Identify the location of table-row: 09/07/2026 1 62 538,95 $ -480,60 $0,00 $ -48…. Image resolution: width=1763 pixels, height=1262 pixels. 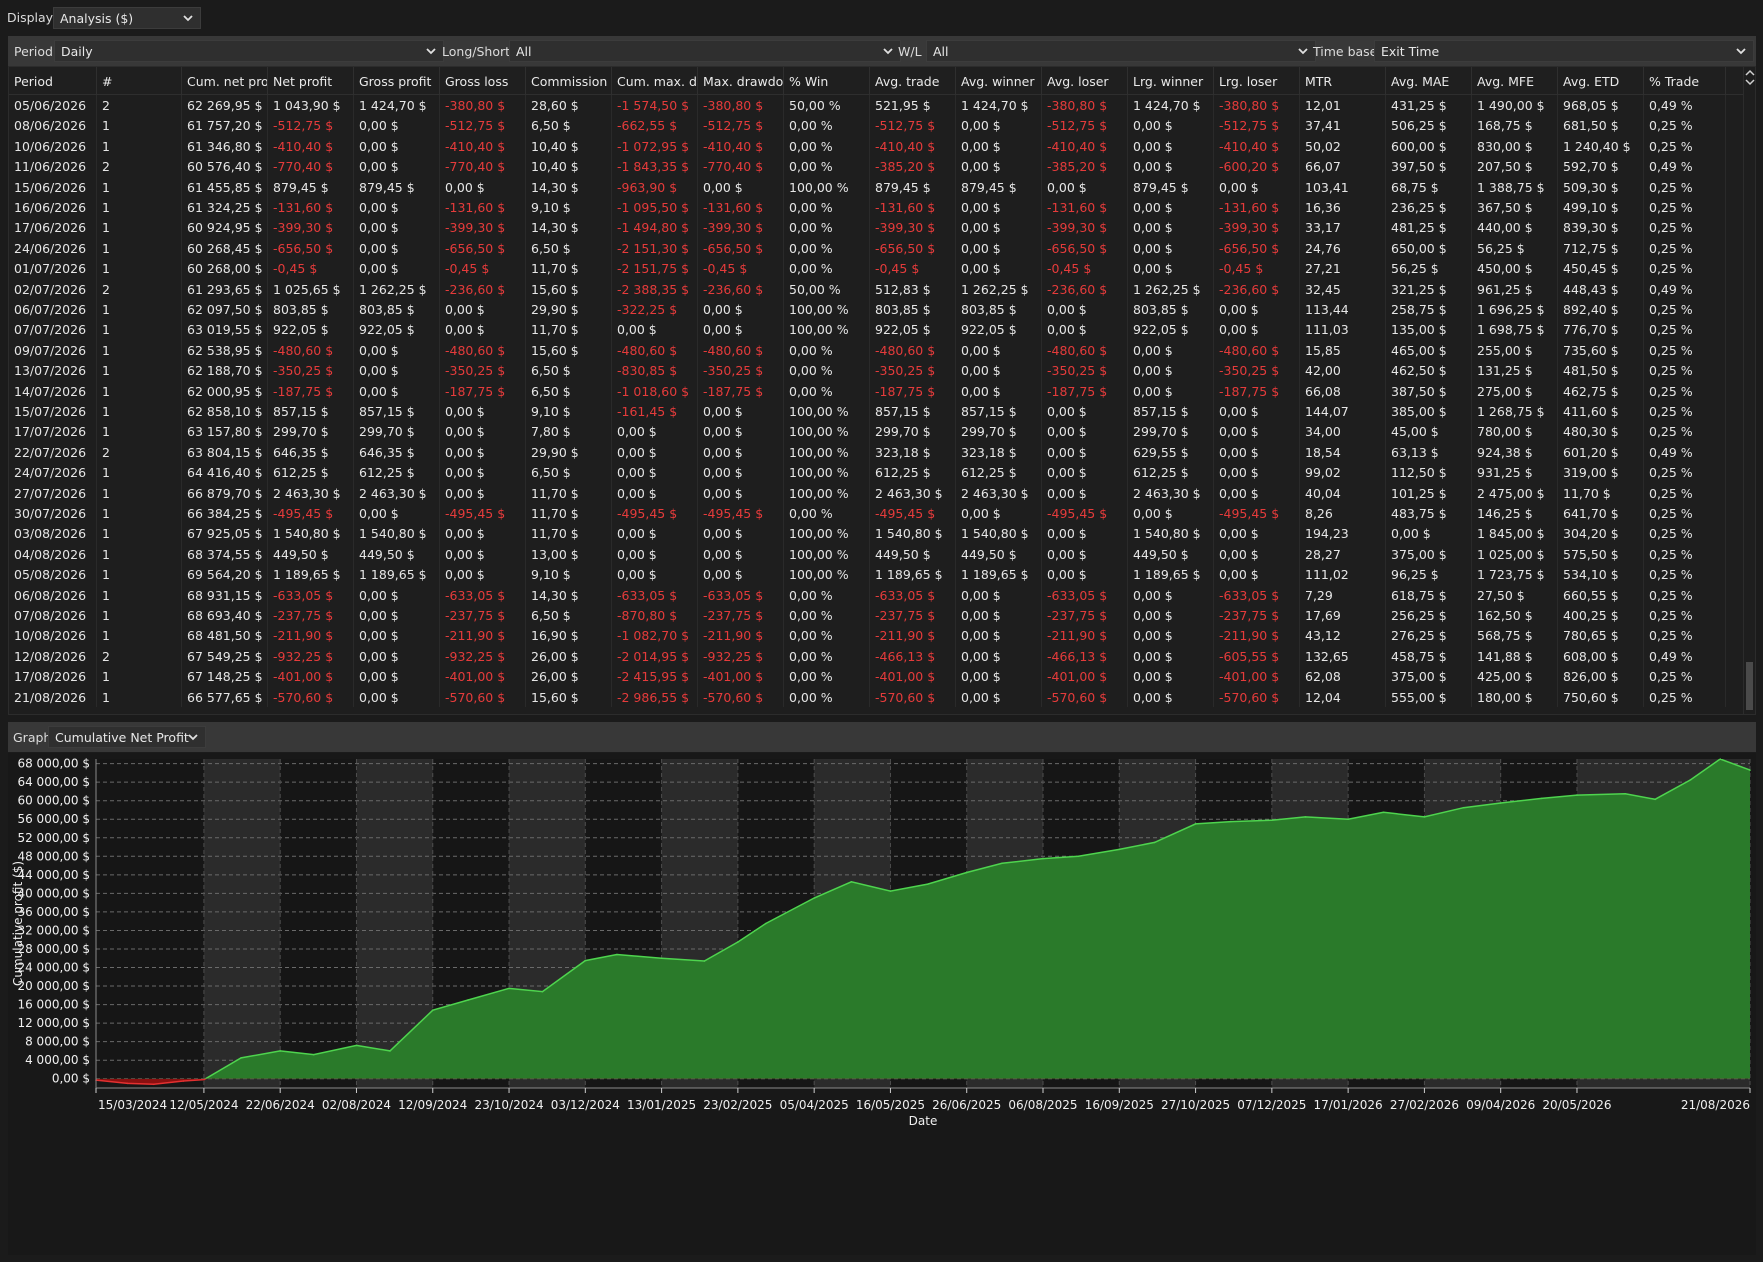
(876, 350).